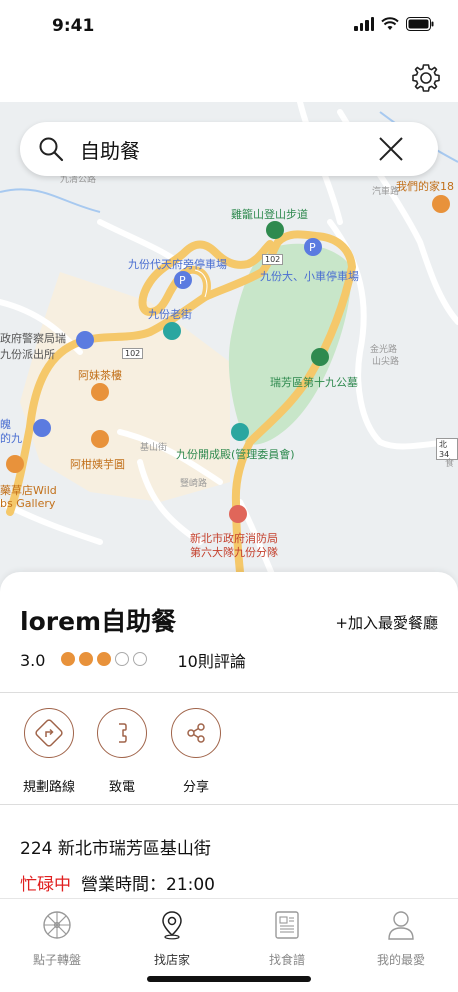 This screenshot has width=458, height=992. Describe the element at coordinates (364, 24) in the screenshot. I see `signal-icon` at that location.